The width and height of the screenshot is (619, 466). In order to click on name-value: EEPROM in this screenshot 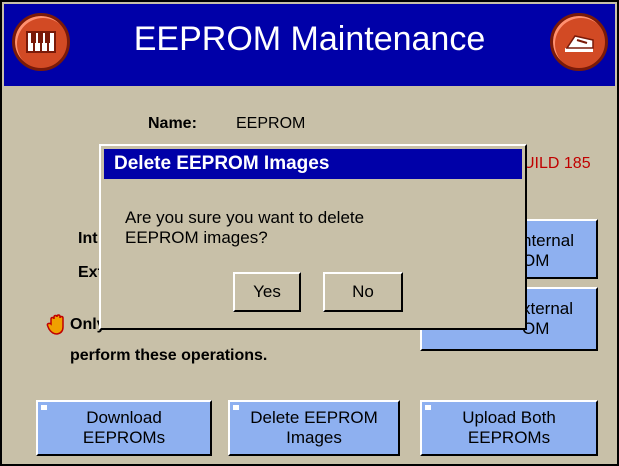, I will do `click(271, 123)`.